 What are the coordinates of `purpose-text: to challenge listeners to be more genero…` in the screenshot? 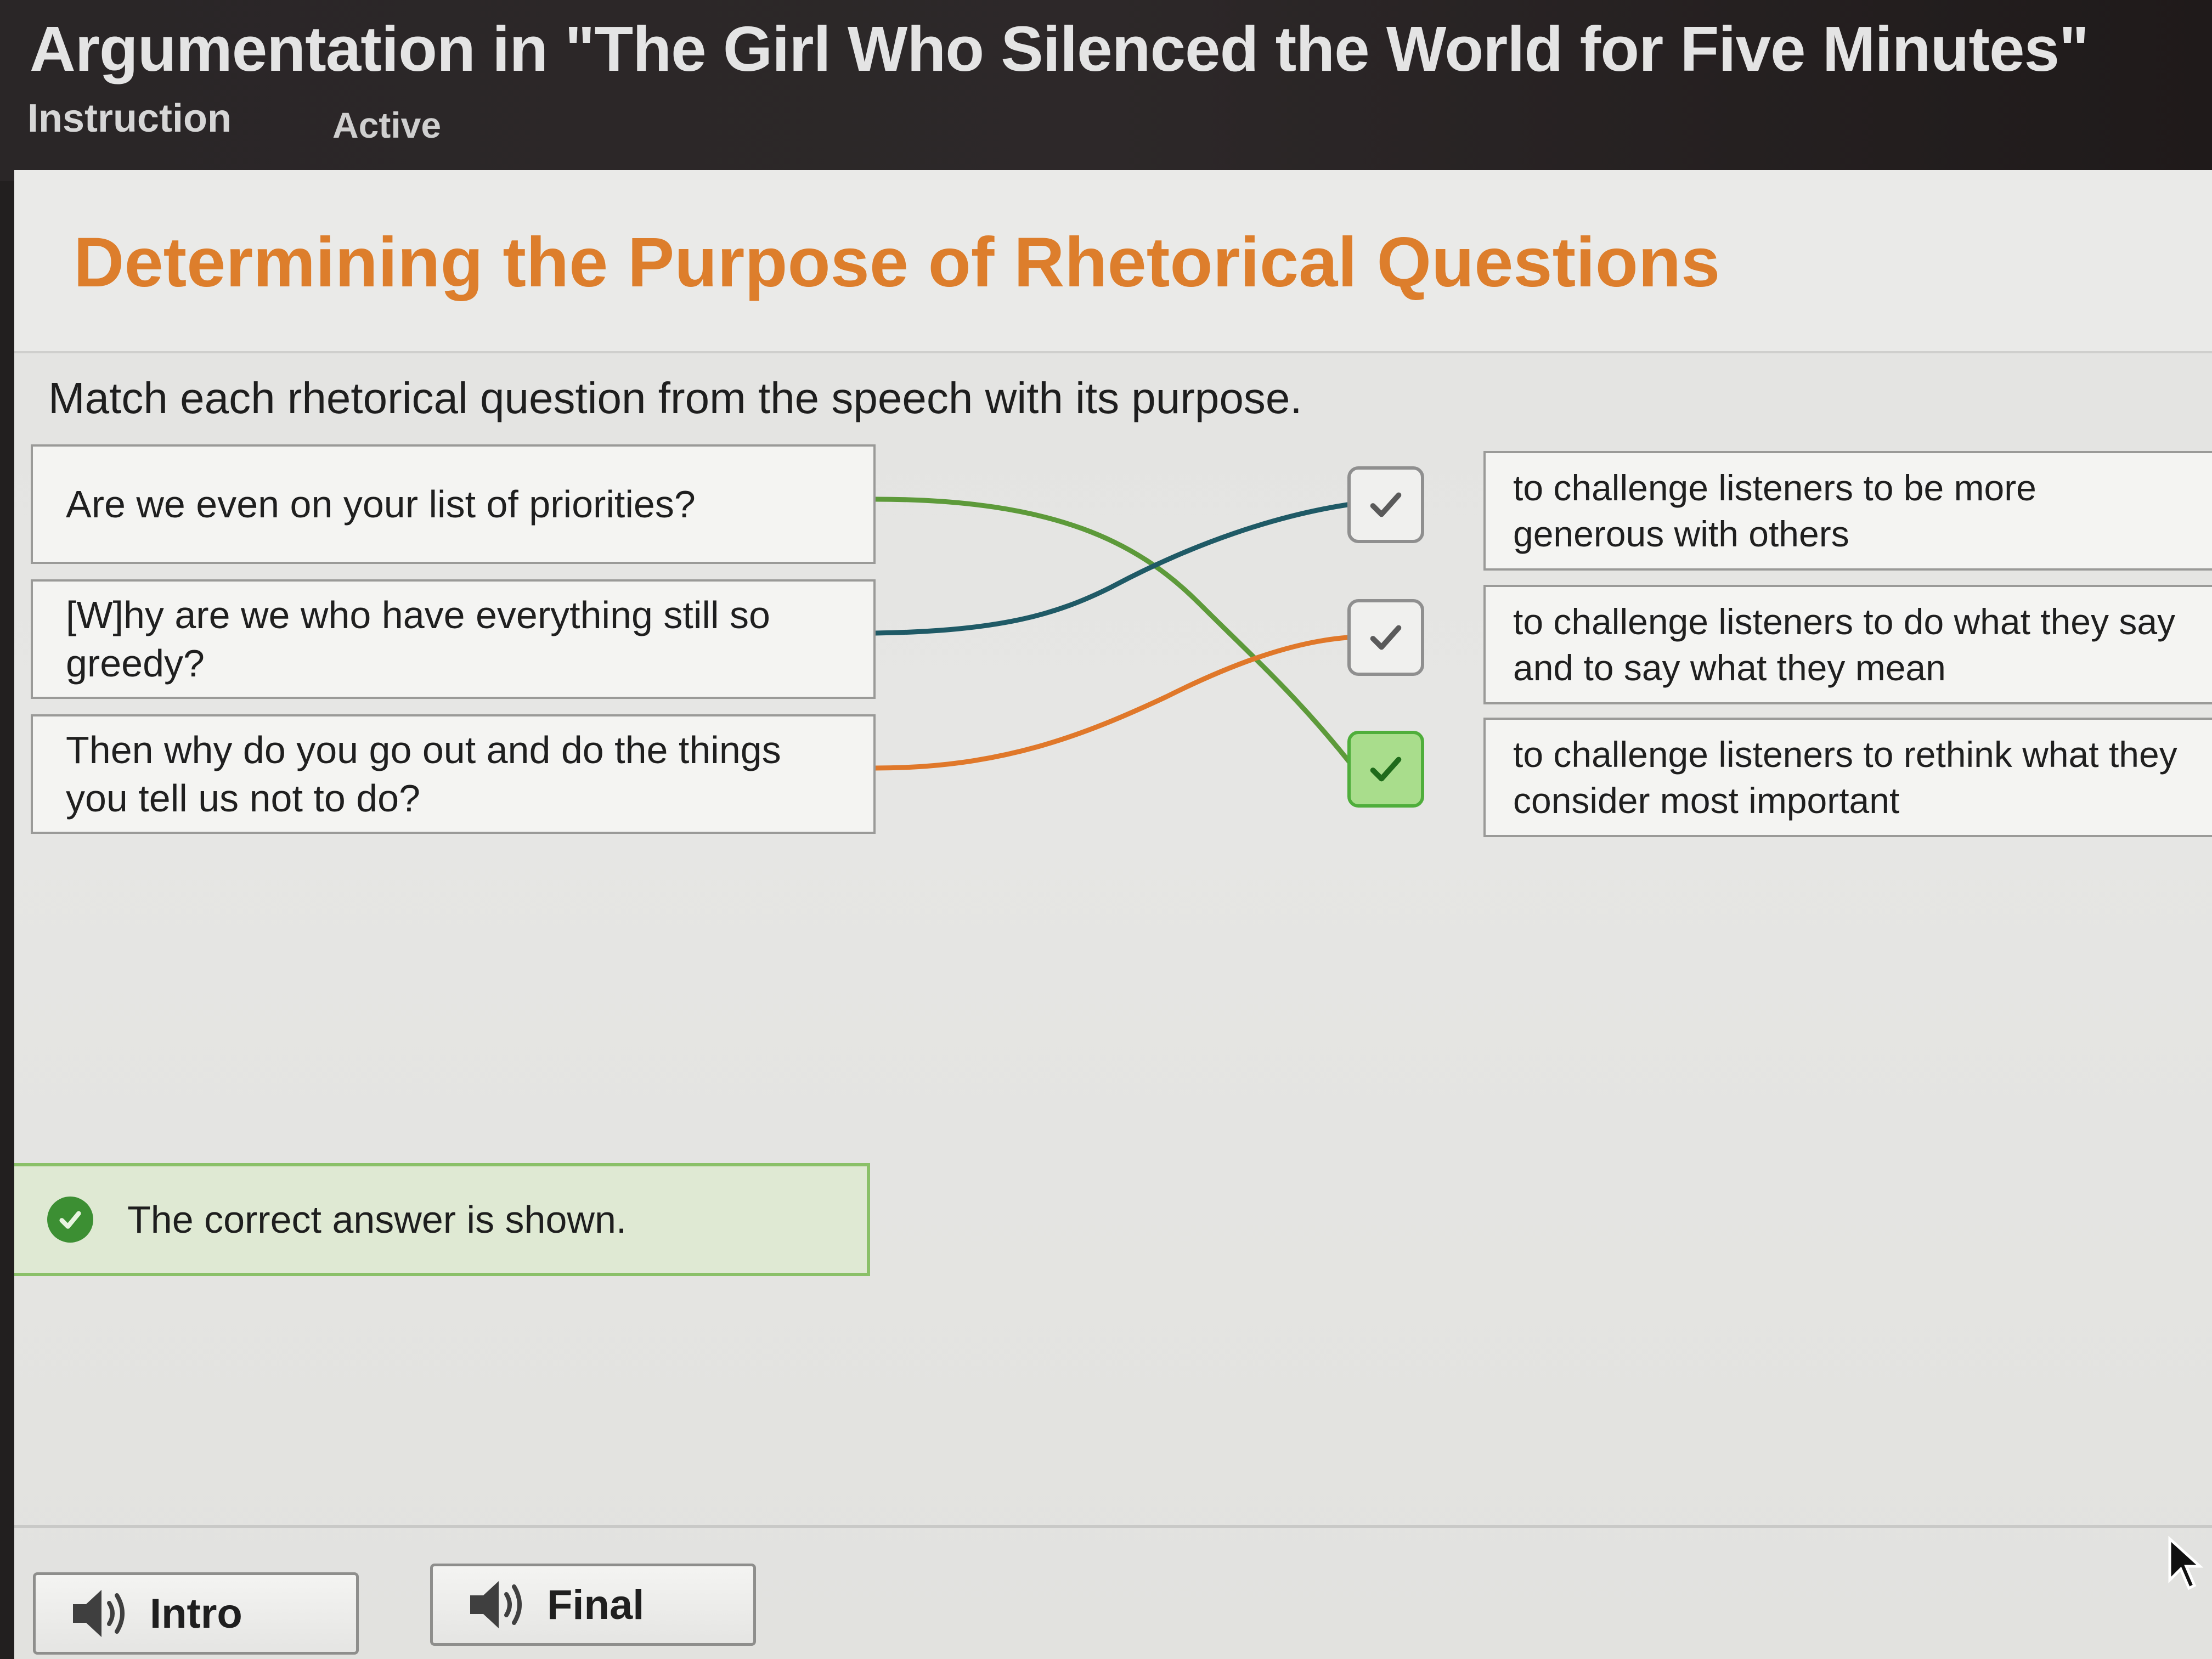 It's located at (1775, 510).